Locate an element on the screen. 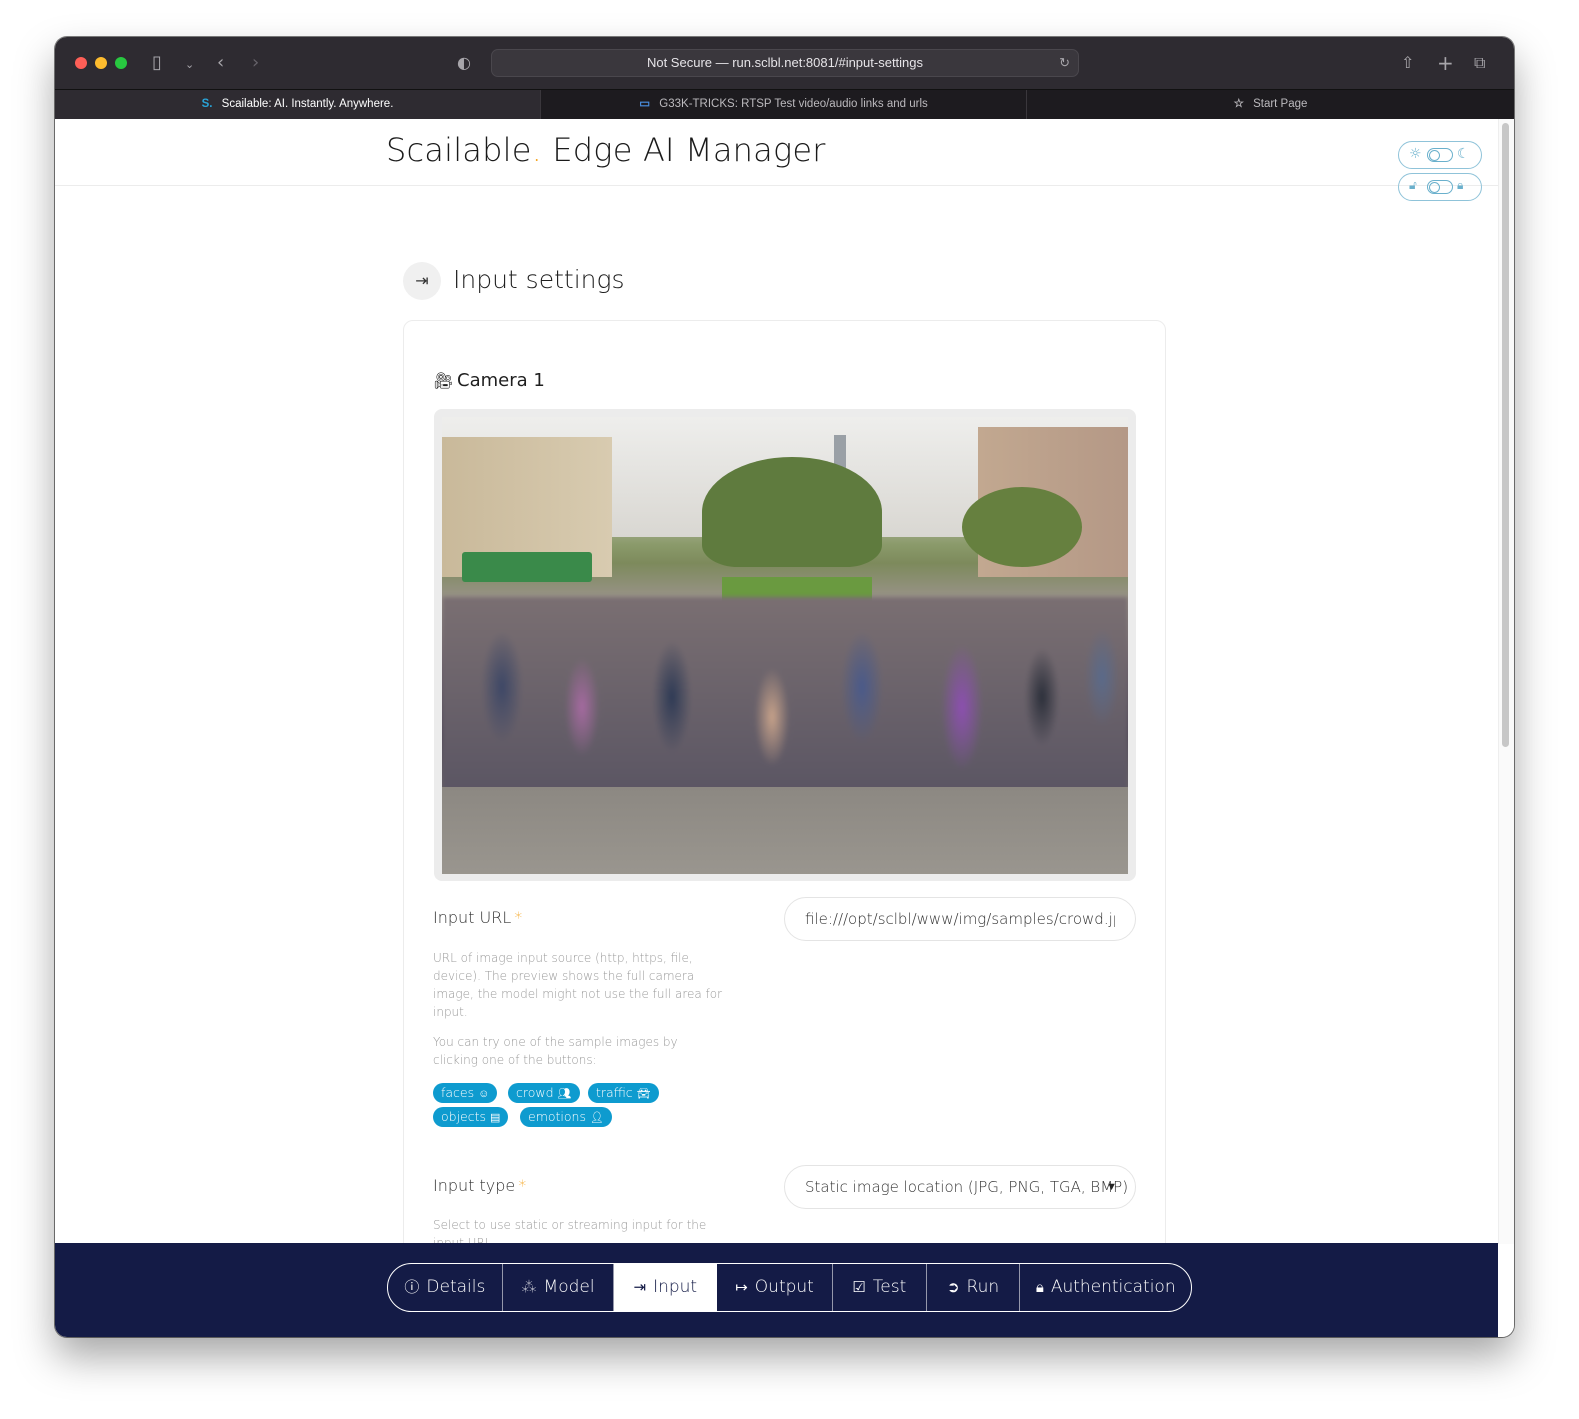  sign-out-icon: ↦ is located at coordinates (741, 1287).